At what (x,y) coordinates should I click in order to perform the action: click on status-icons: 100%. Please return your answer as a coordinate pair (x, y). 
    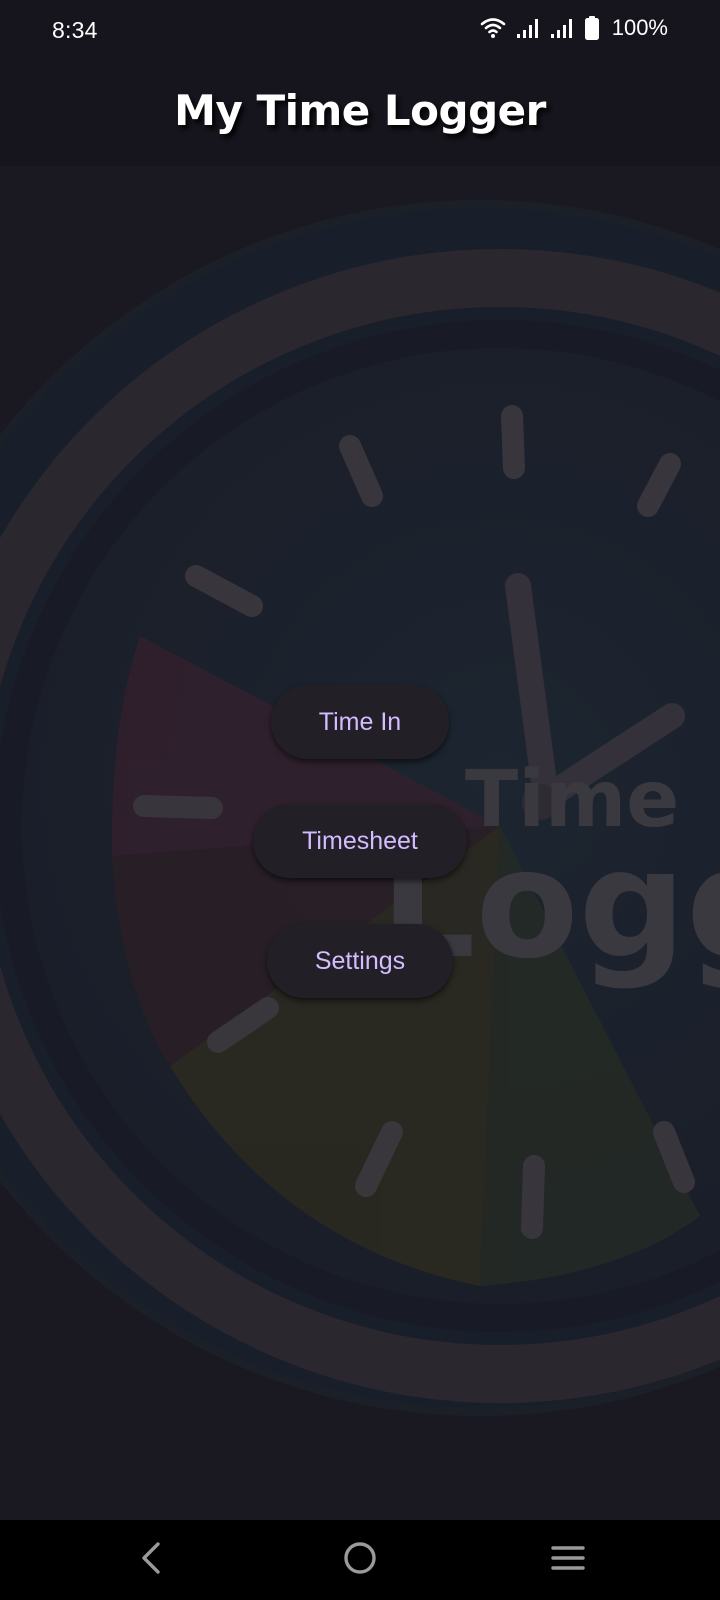
    Looking at the image, I should click on (574, 28).